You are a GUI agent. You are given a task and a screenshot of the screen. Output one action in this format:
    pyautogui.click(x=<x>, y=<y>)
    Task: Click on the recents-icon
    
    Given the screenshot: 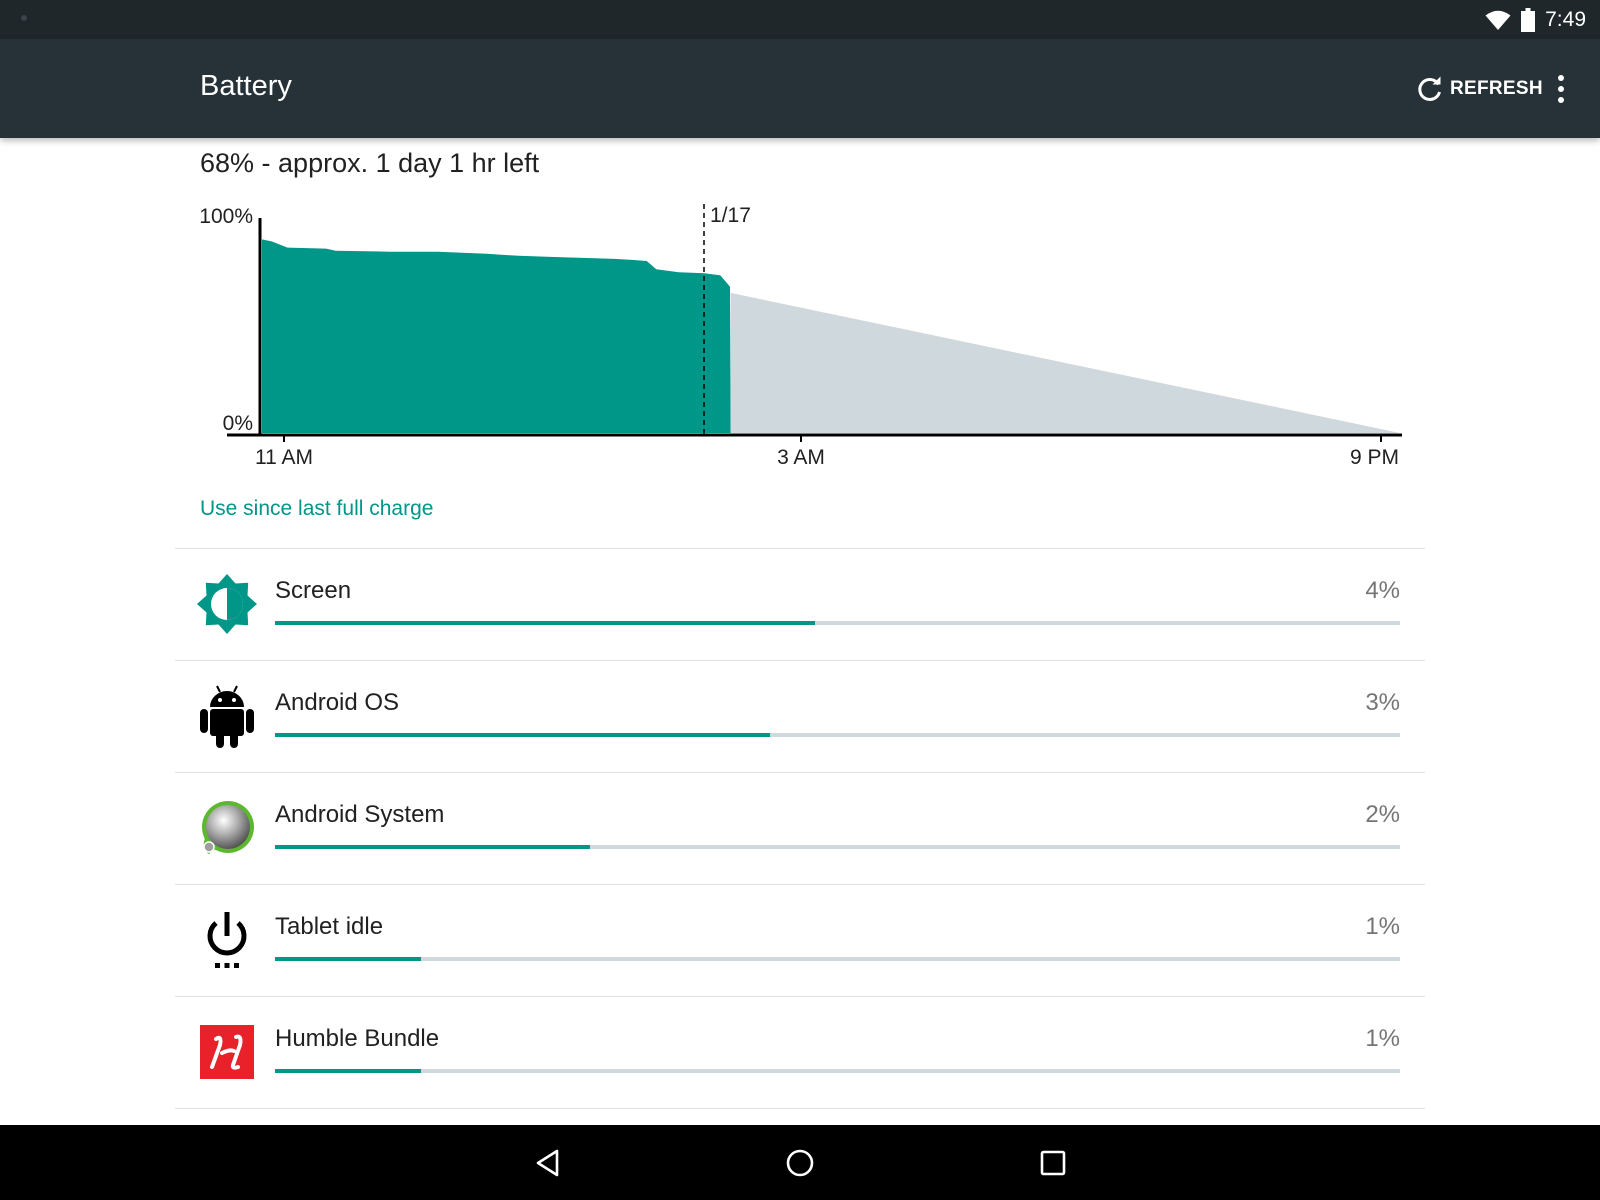 What is the action you would take?
    pyautogui.click(x=1053, y=1163)
    